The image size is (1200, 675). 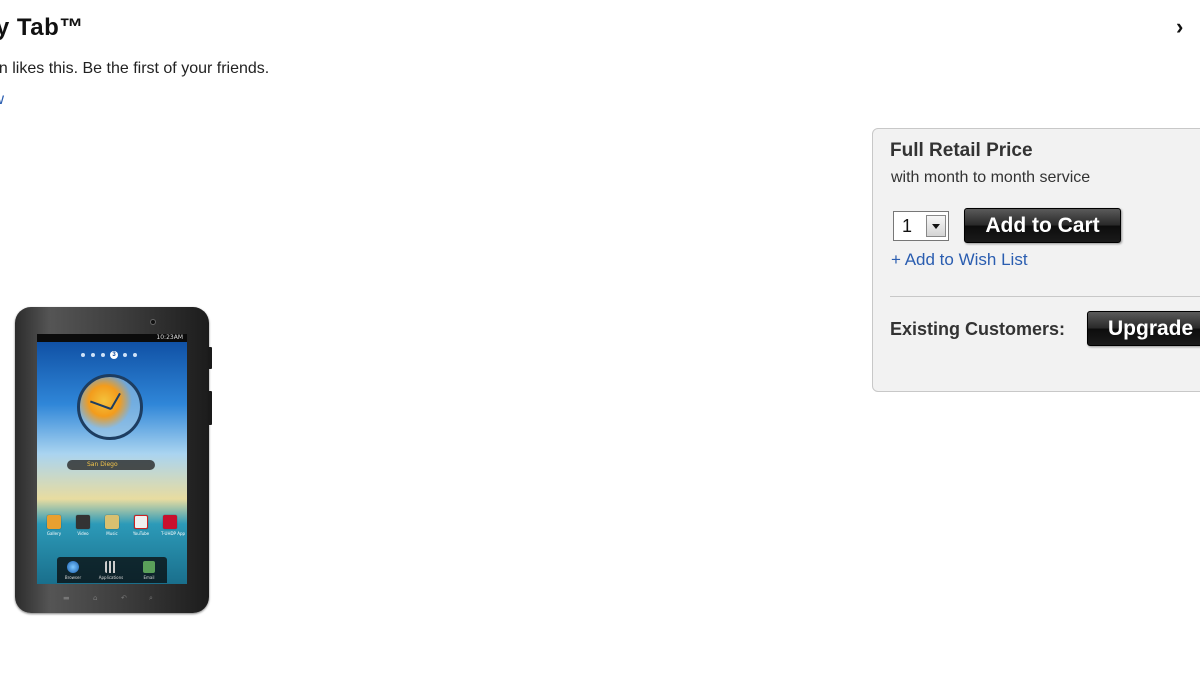 I want to click on volume-button, so click(x=210, y=408).